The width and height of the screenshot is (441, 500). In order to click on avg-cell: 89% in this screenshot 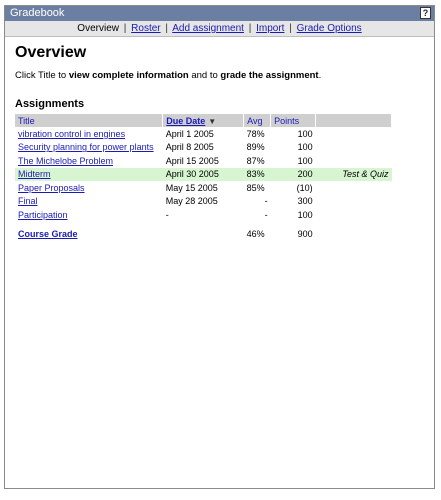, I will do `click(255, 147)`.